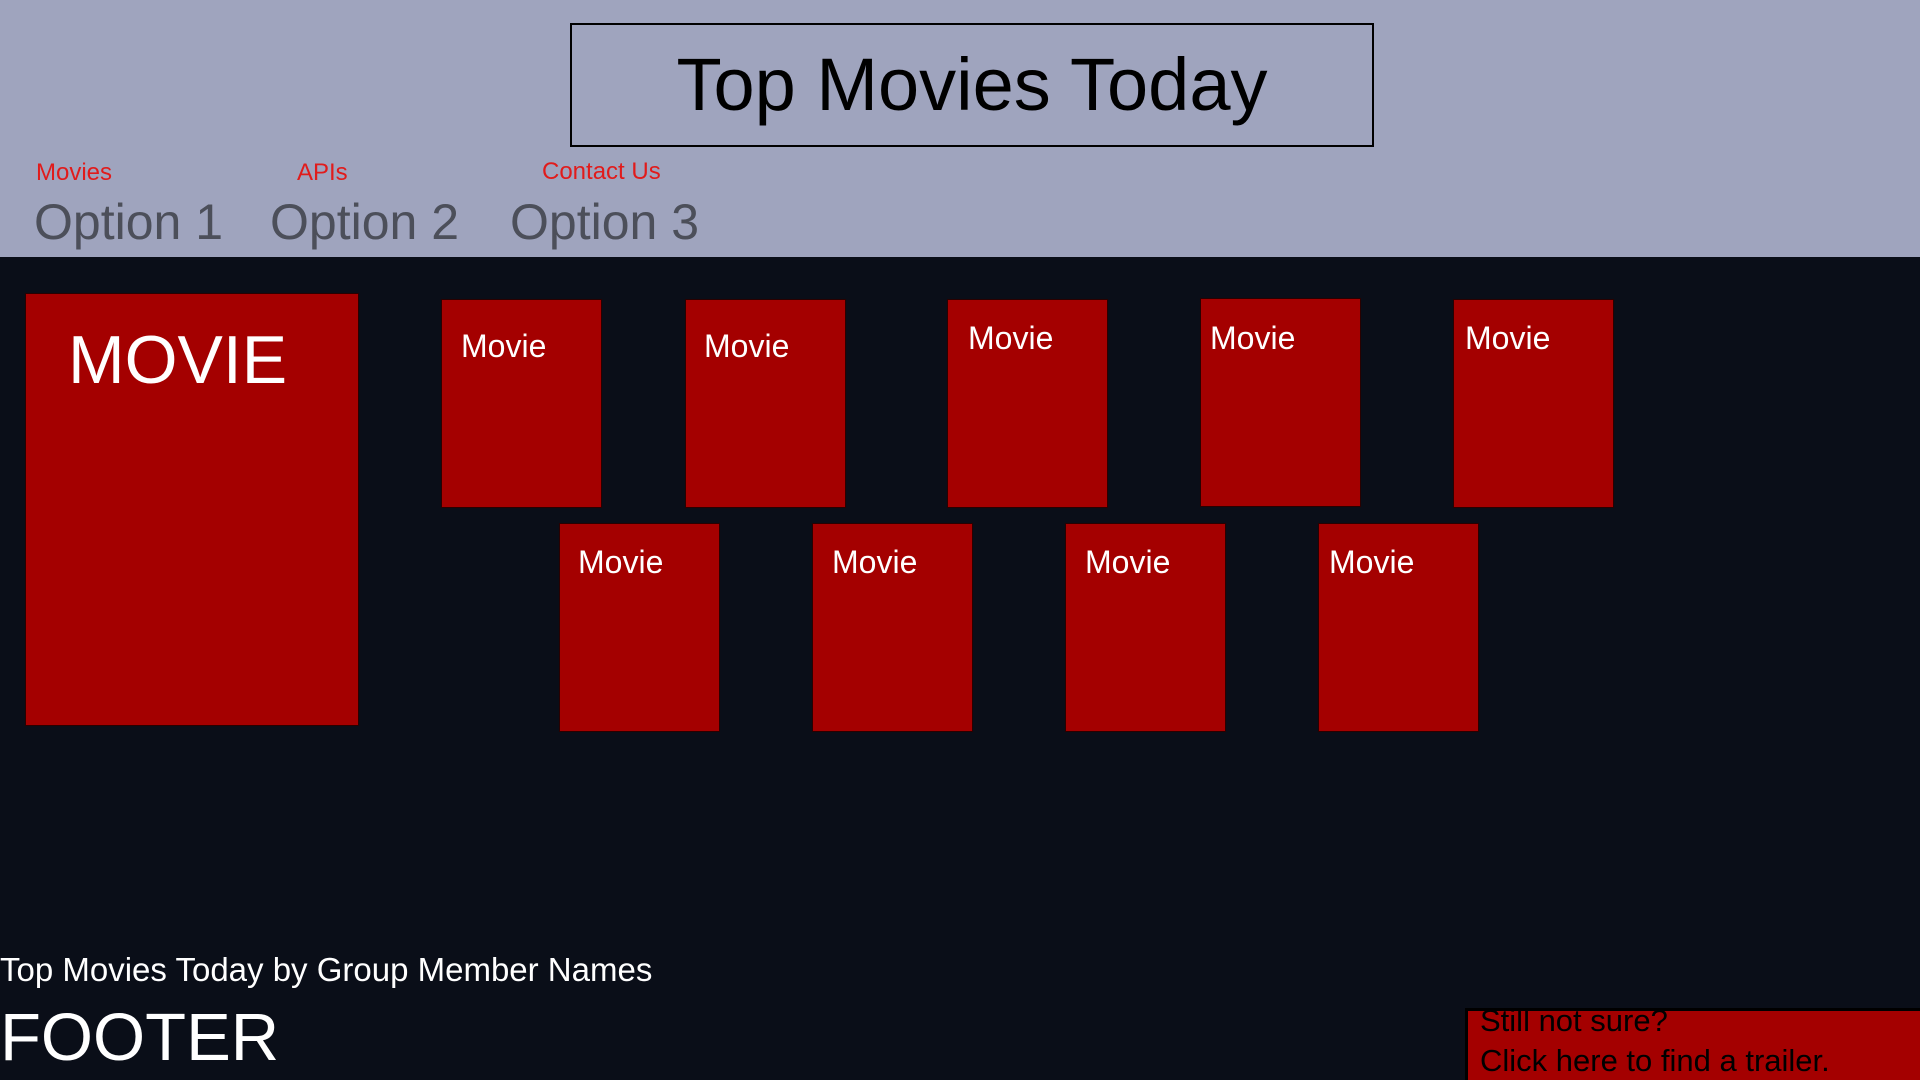 The width and height of the screenshot is (1920, 1080). I want to click on title-box: Top Movies Today, so click(972, 85).